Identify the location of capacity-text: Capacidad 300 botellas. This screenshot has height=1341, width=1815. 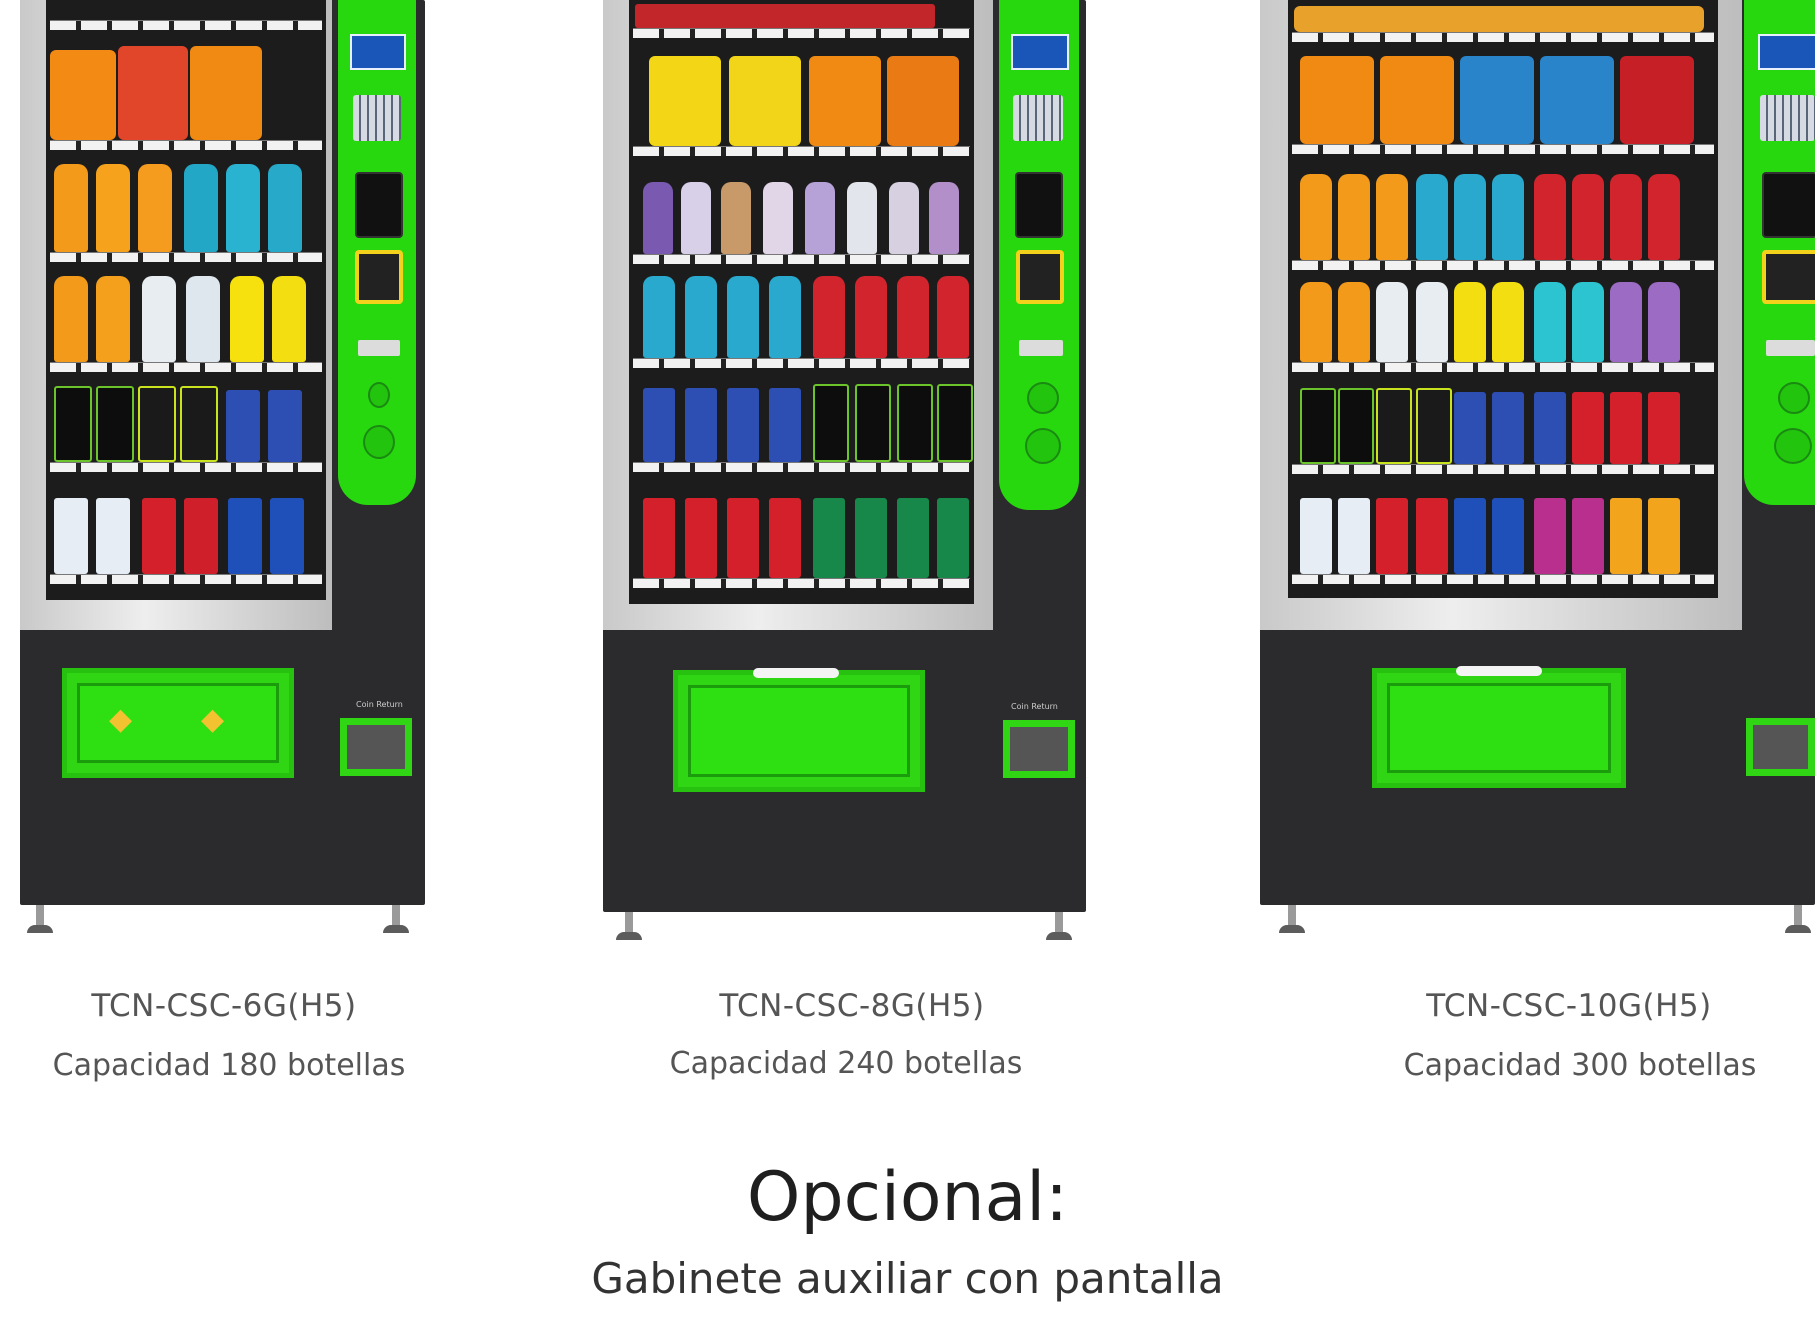
(1580, 1065).